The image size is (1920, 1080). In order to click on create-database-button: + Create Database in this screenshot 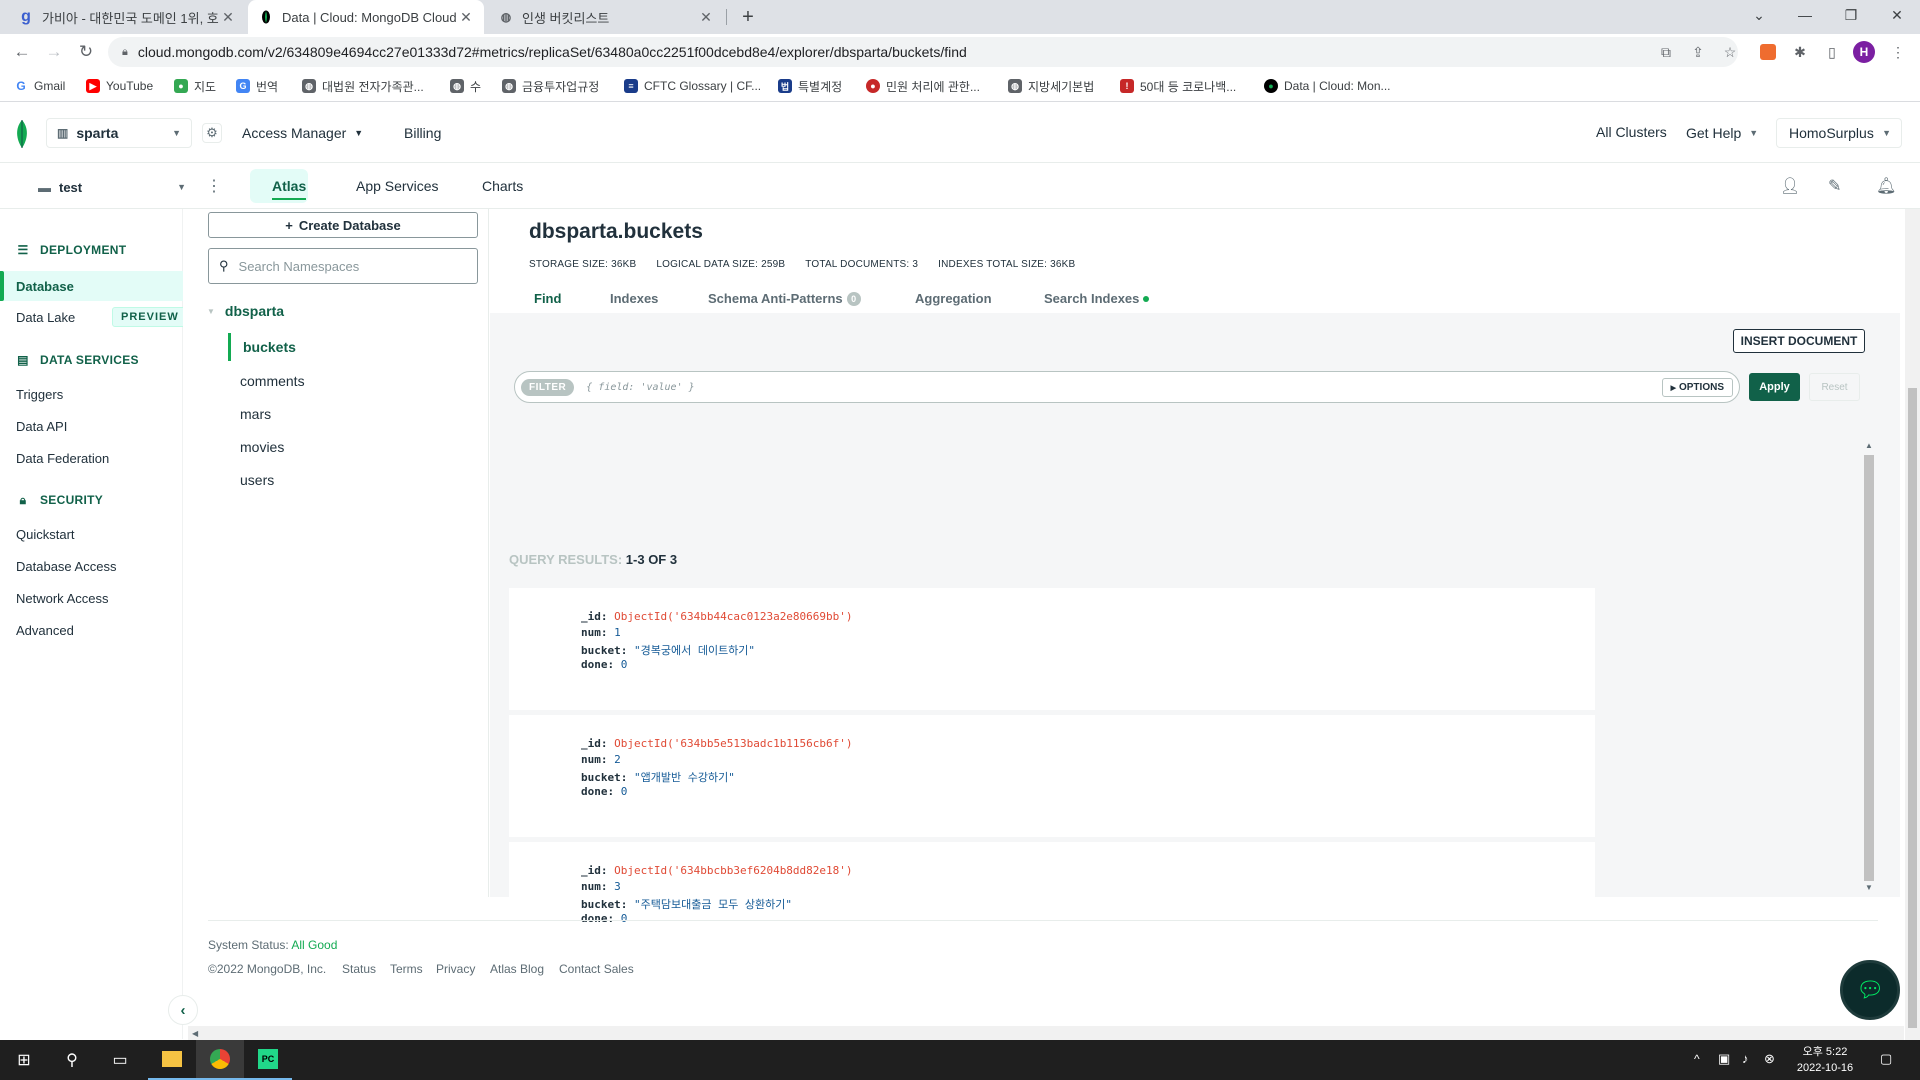, I will do `click(343, 225)`.